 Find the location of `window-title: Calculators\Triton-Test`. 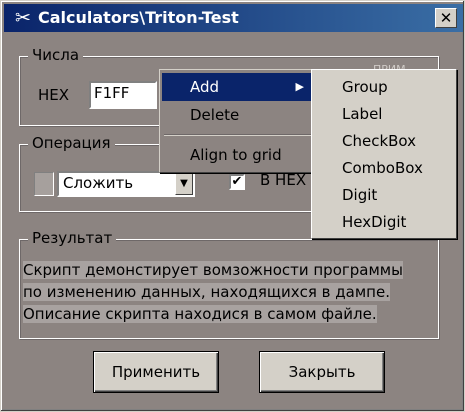

window-title: Calculators\Triton-Test is located at coordinates (138, 17).